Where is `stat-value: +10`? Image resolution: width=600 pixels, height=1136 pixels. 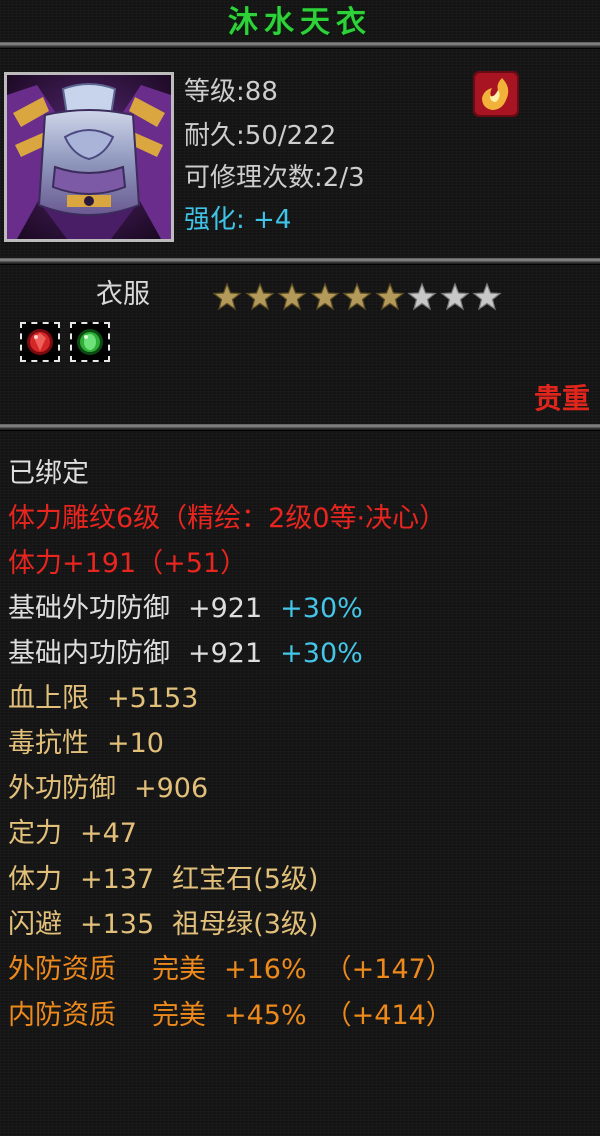
stat-value: +10 is located at coordinates (135, 743).